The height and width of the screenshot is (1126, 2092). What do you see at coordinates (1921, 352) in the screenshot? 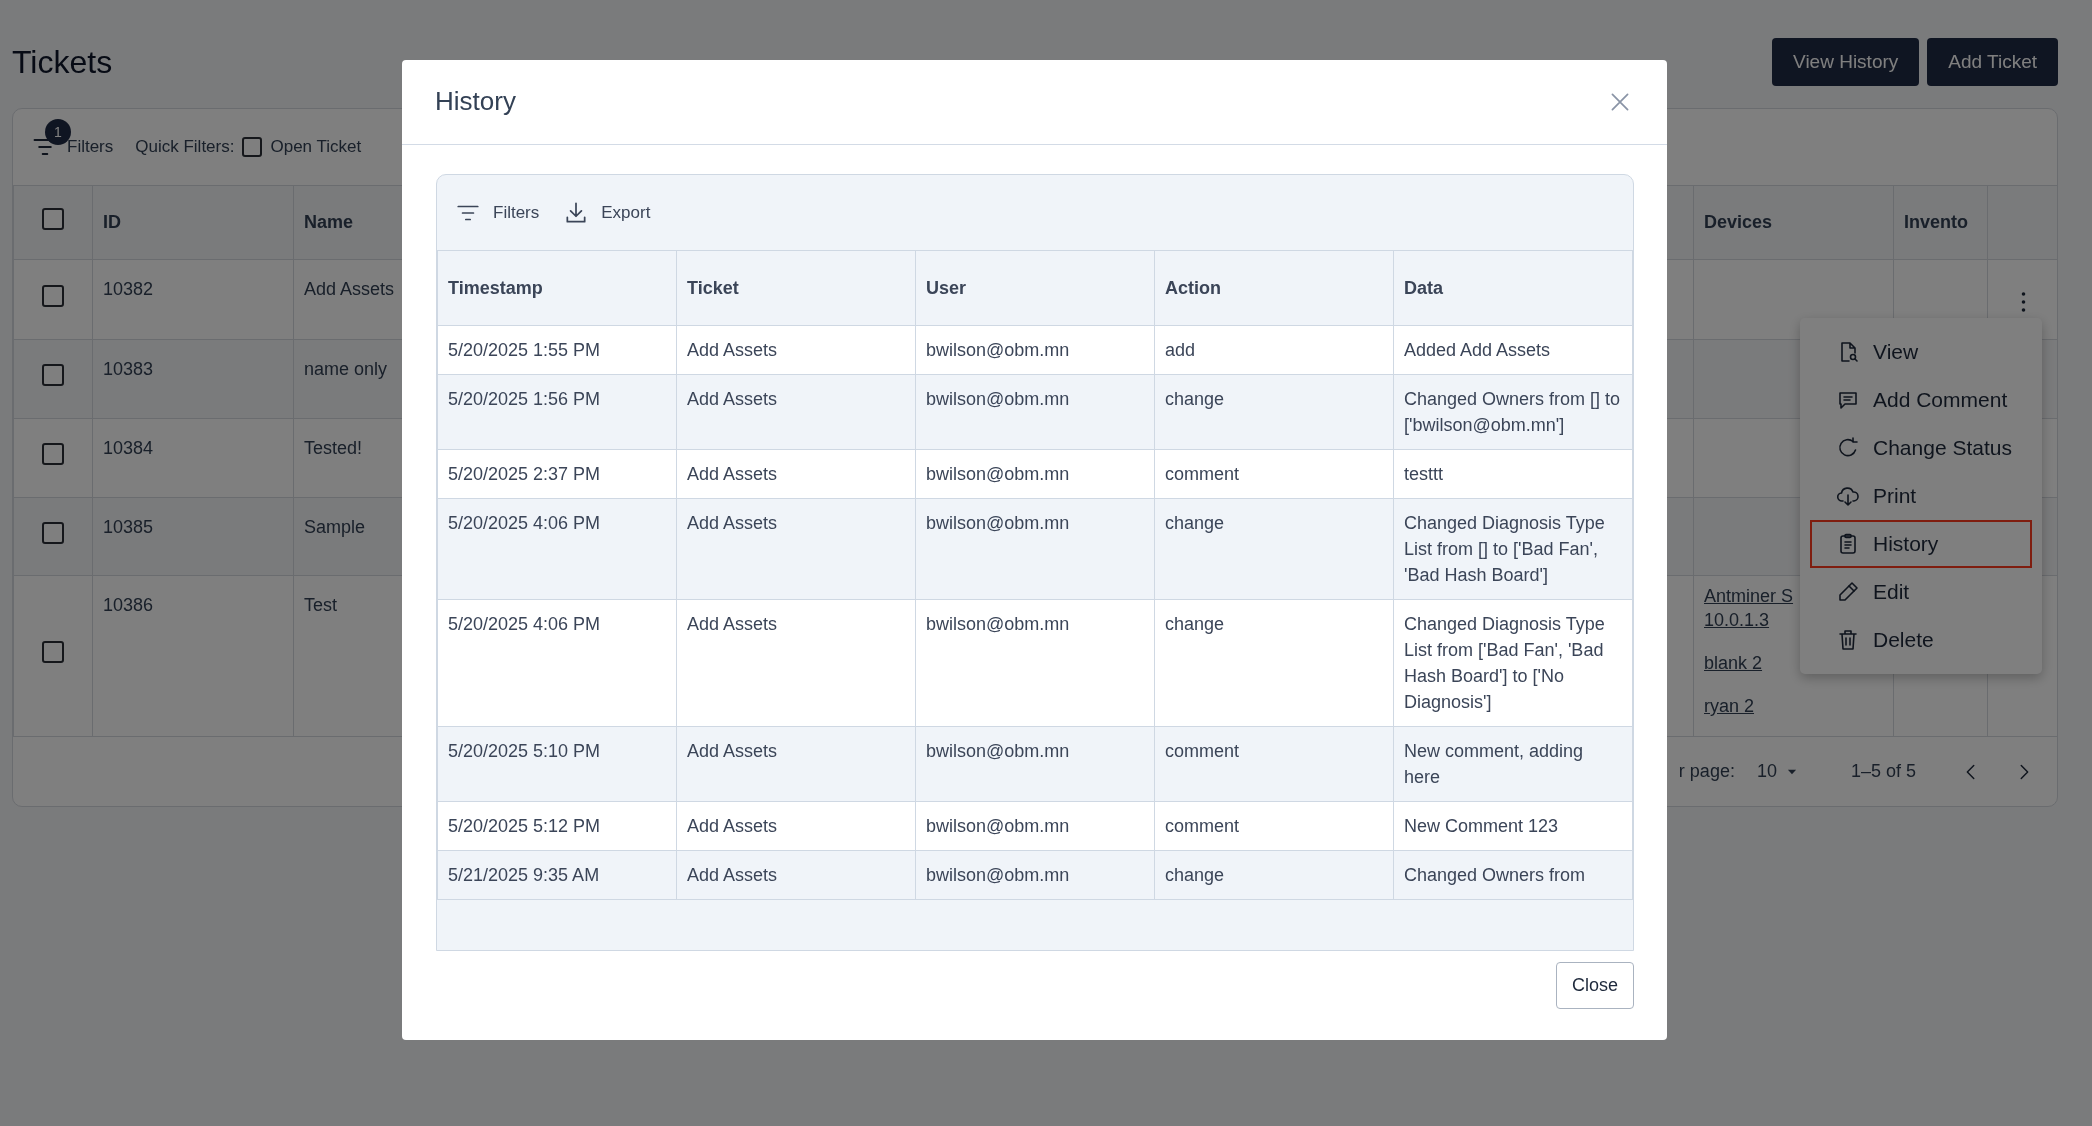
I see `menu-item: View` at bounding box center [1921, 352].